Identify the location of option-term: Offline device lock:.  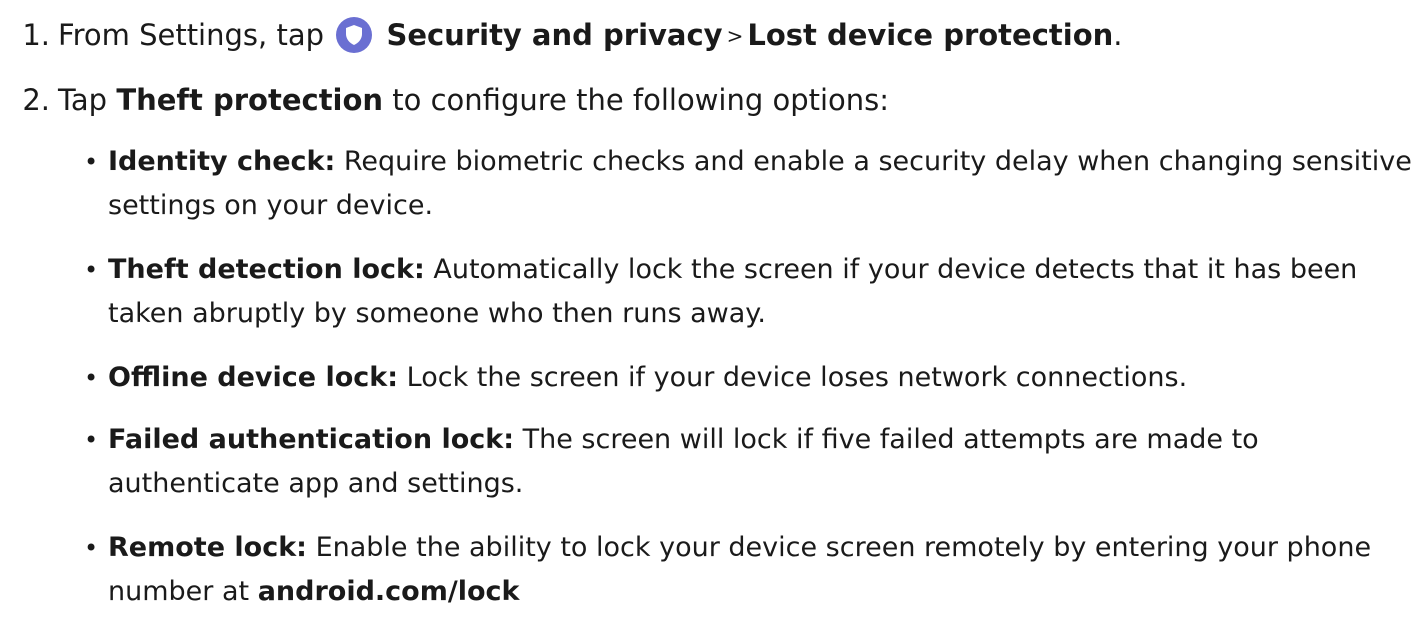
(253, 377).